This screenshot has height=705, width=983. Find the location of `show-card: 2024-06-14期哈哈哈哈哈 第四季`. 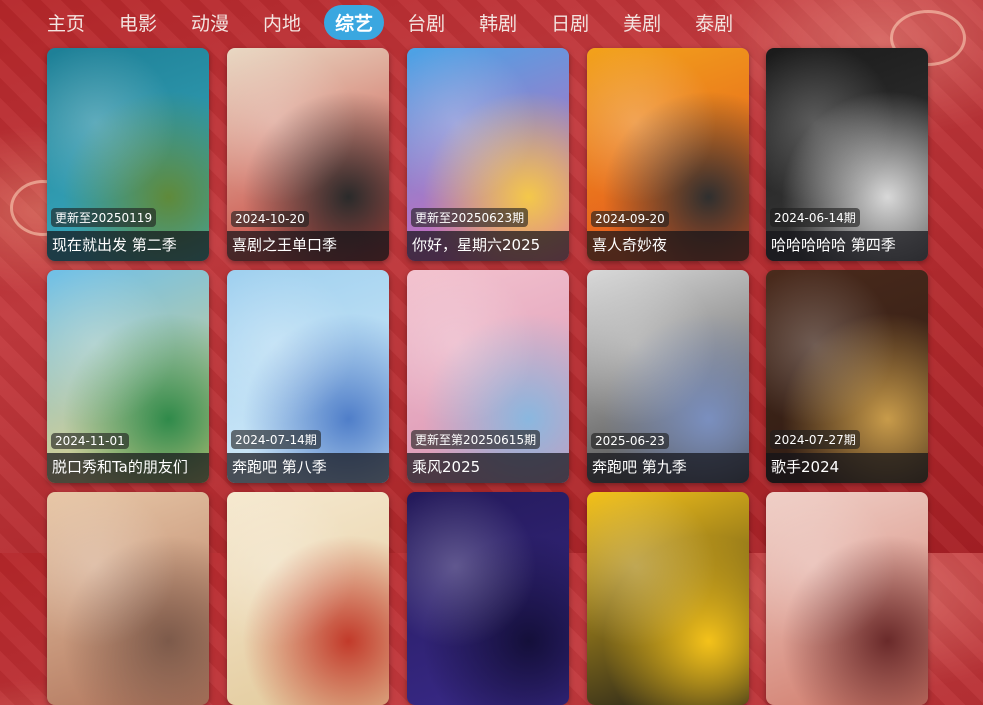

show-card: 2024-06-14期哈哈哈哈哈 第四季 is located at coordinates (847, 154).